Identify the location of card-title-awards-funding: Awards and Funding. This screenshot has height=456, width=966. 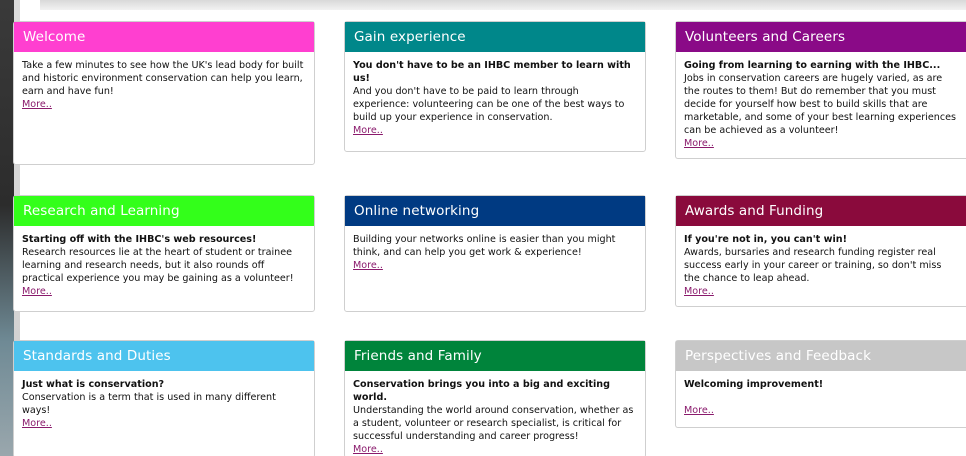
(821, 211).